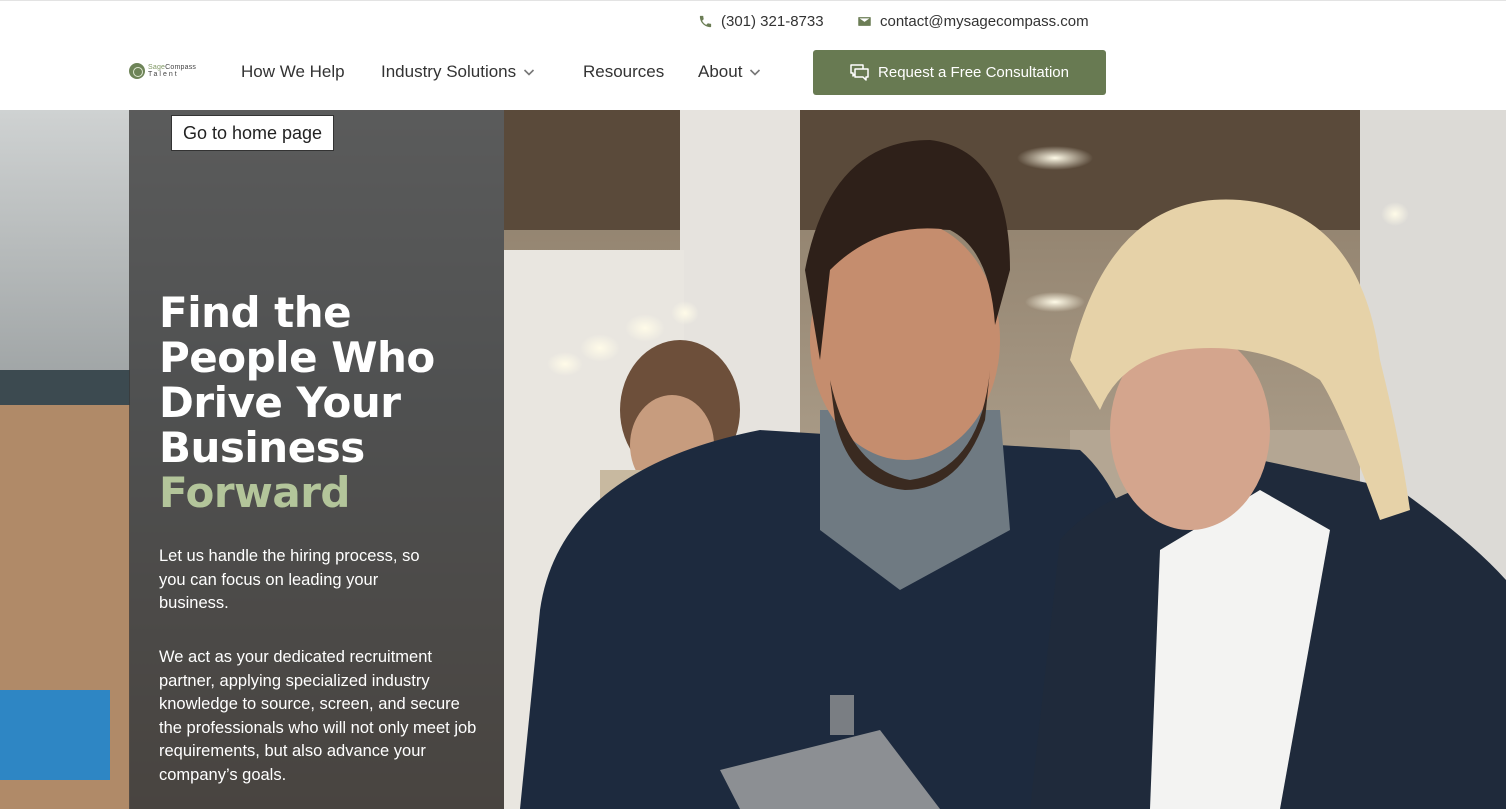 Image resolution: width=1506 pixels, height=809 pixels. I want to click on home-link-label: Go to home page, so click(252, 132).